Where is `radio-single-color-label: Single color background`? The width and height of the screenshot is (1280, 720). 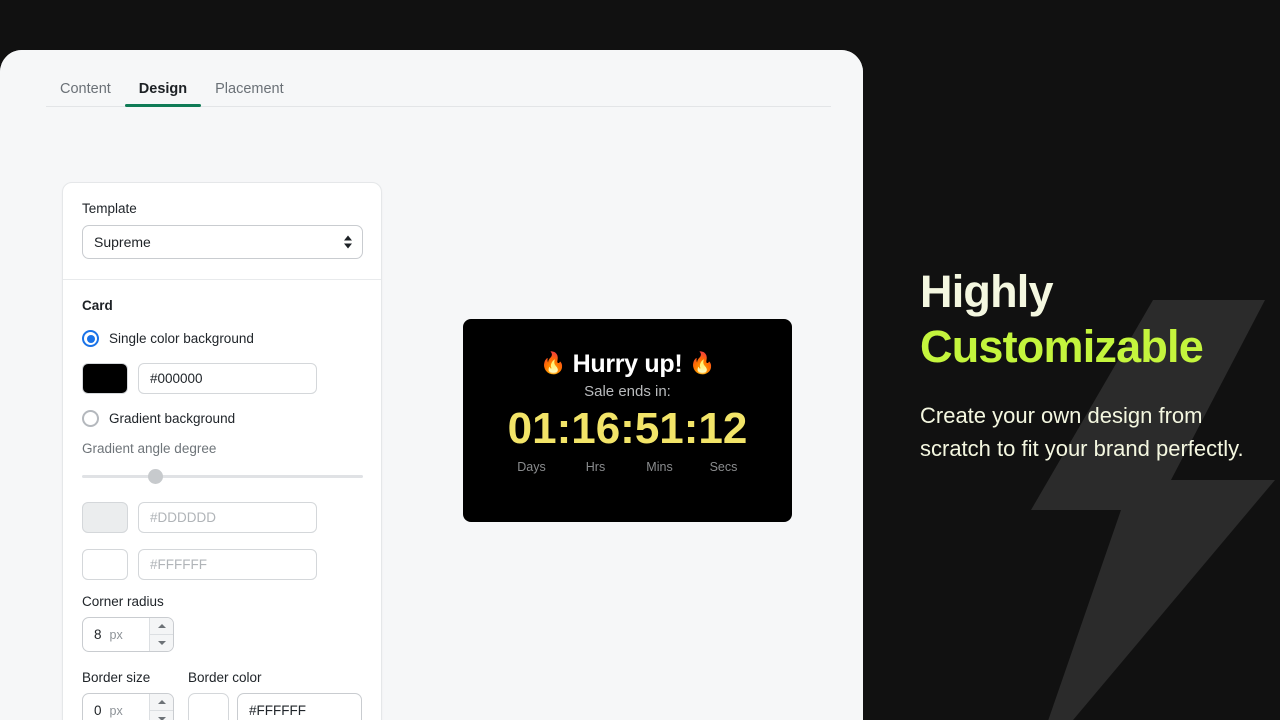 radio-single-color-label: Single color background is located at coordinates (181, 338).